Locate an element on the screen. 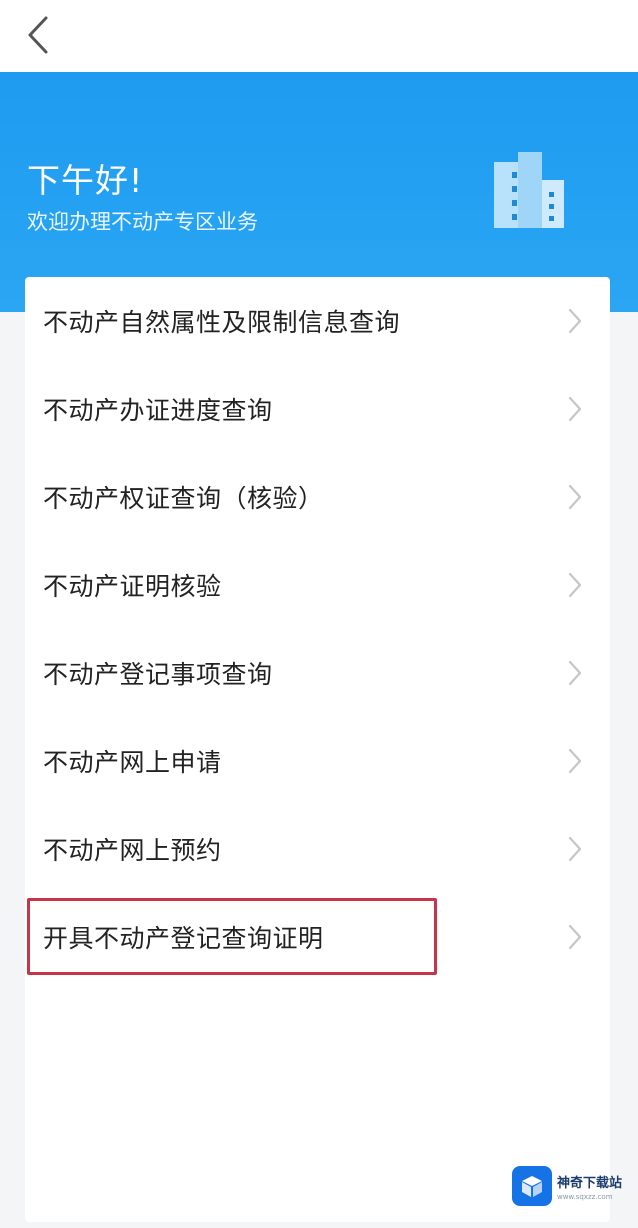 Image resolution: width=638 pixels, height=1228 pixels. watermark-logo: 神奇下载站 www.sqxzz.com is located at coordinates (570, 1186).